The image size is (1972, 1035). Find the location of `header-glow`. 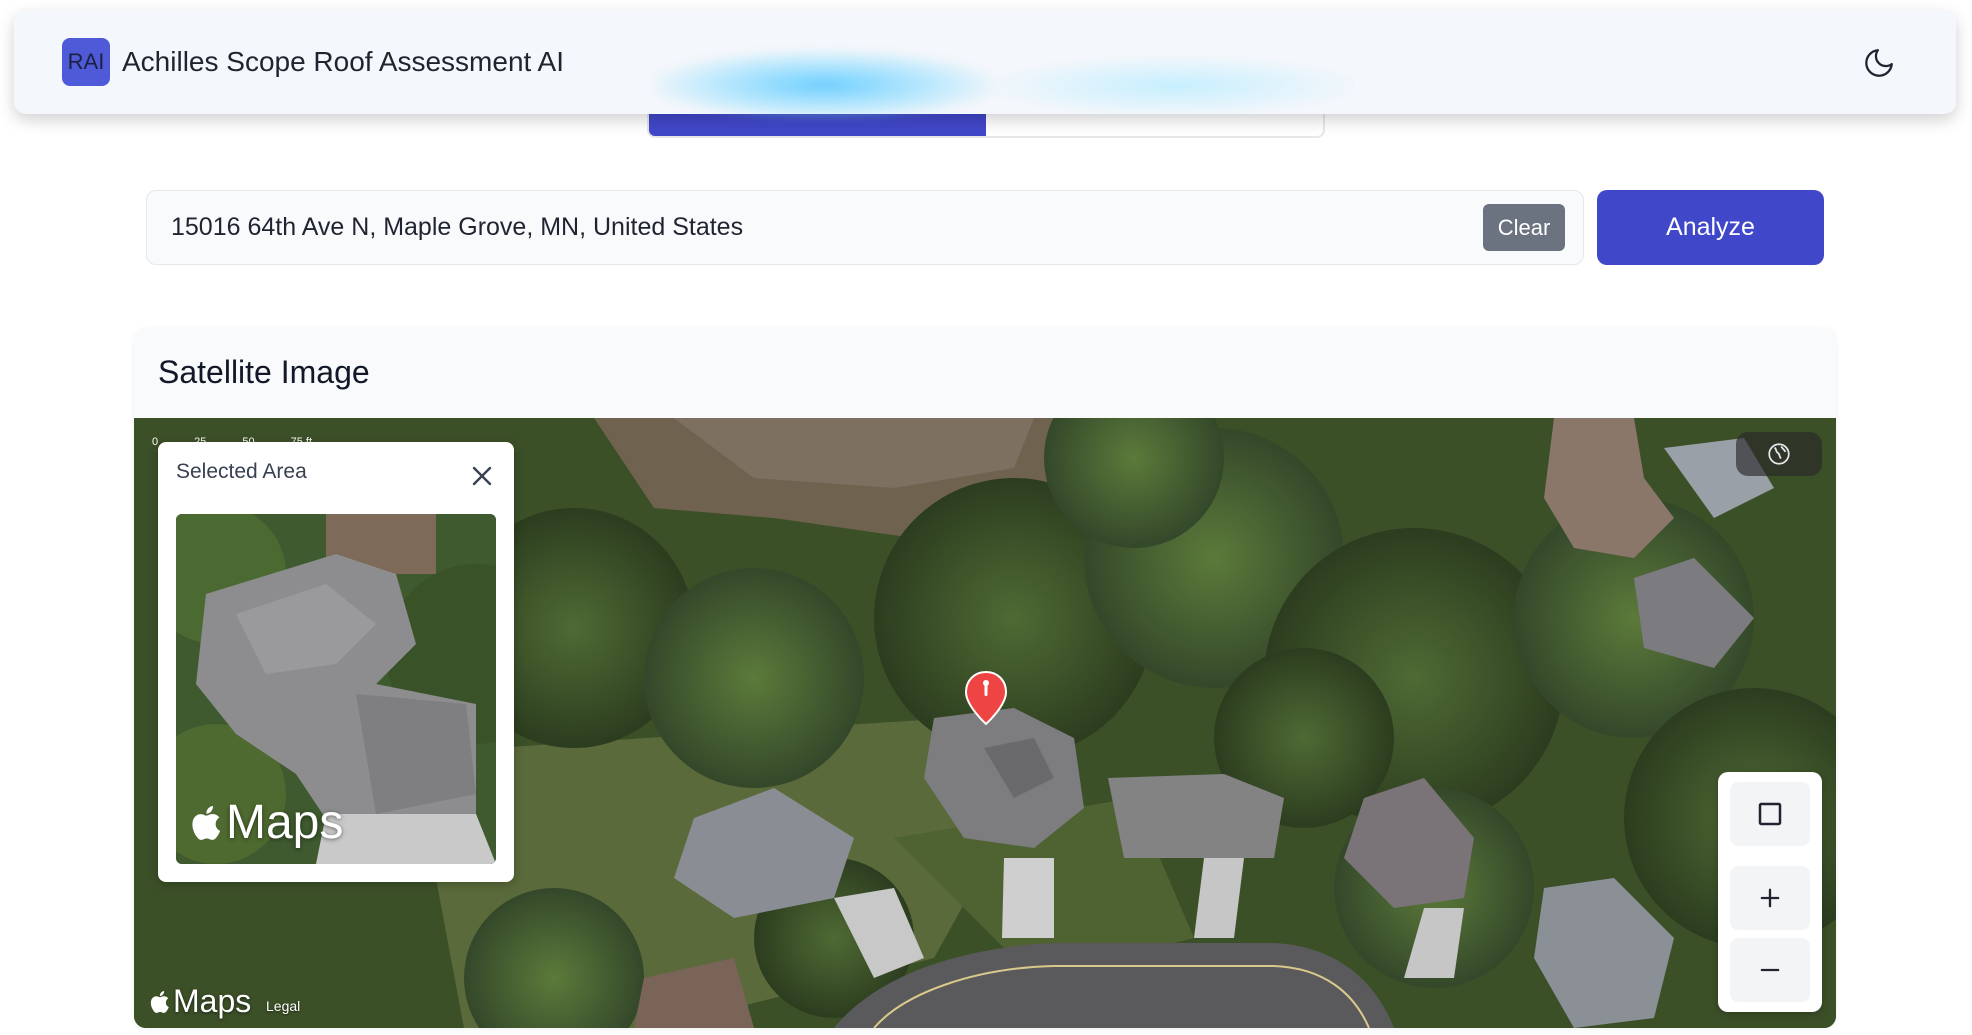

header-glow is located at coordinates (824, 85).